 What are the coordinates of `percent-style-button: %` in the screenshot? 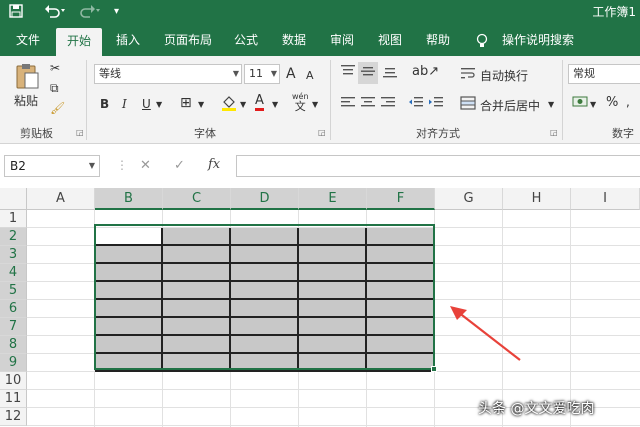 It's located at (612, 103).